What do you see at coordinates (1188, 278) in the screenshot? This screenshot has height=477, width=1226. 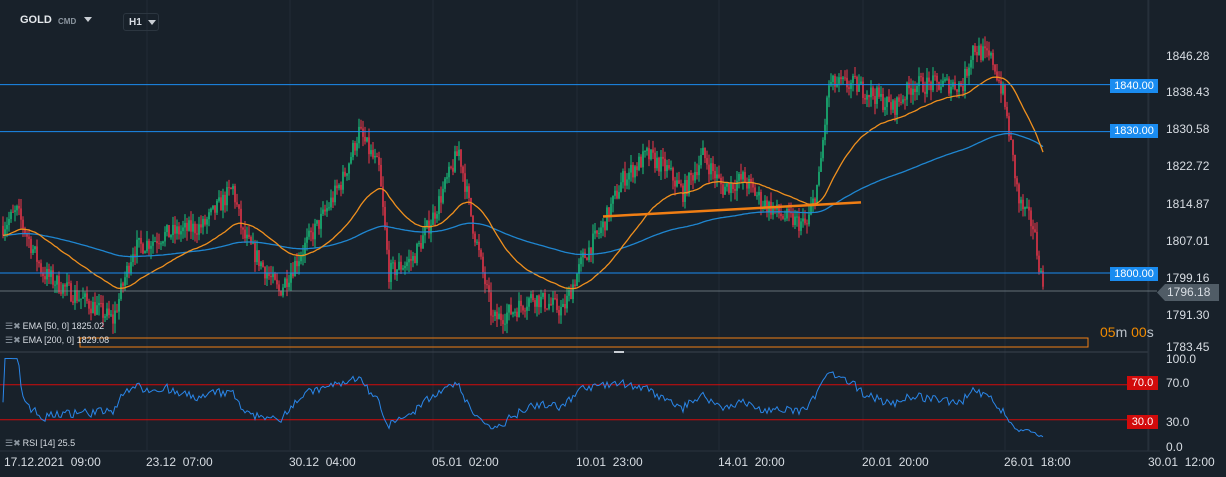 I see `price-axis-label: 1799.16` at bounding box center [1188, 278].